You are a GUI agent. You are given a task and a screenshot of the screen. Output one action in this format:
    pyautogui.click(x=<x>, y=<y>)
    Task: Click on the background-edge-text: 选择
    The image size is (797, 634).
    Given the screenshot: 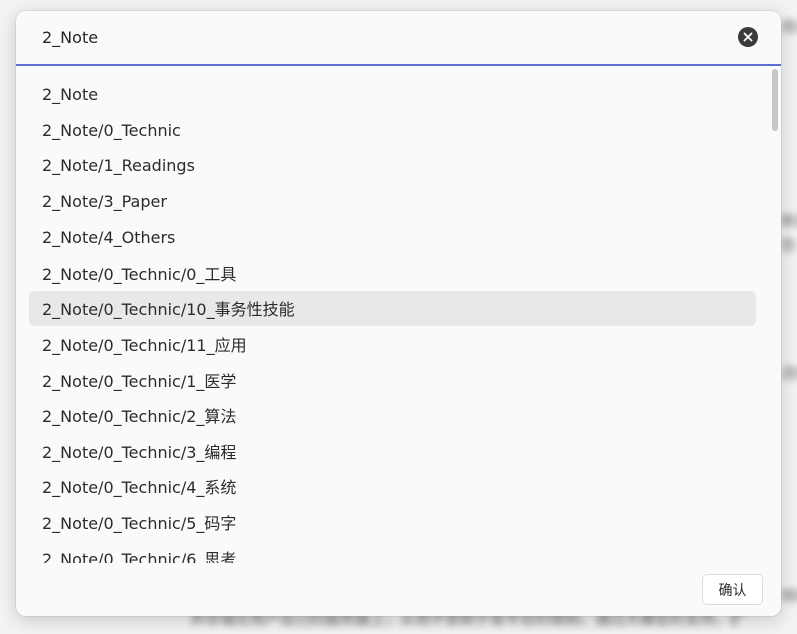 What is the action you would take?
    pyautogui.click(x=789, y=373)
    